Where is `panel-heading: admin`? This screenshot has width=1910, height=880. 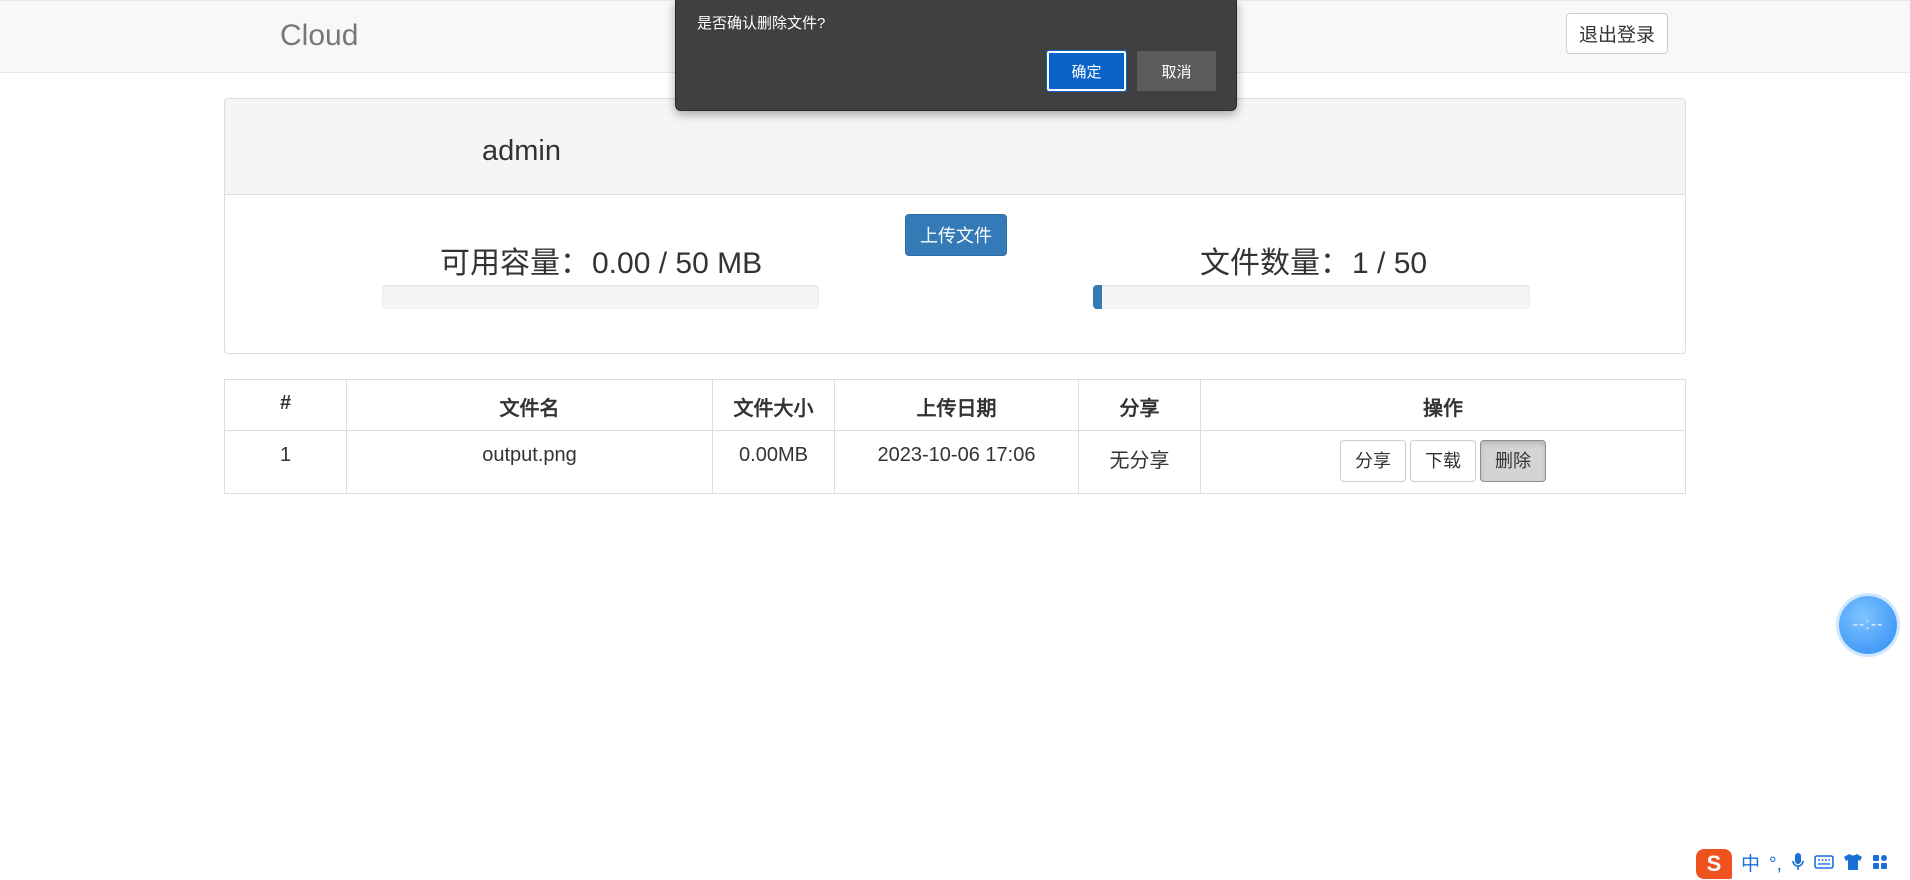
panel-heading: admin is located at coordinates (955, 147).